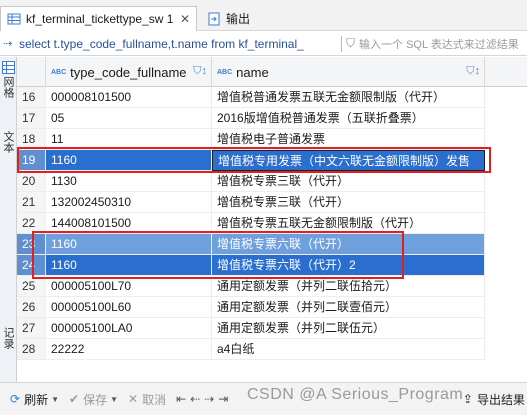 This screenshot has height=415, width=527. I want to click on cancel-button: ✕ 取消, so click(147, 399).